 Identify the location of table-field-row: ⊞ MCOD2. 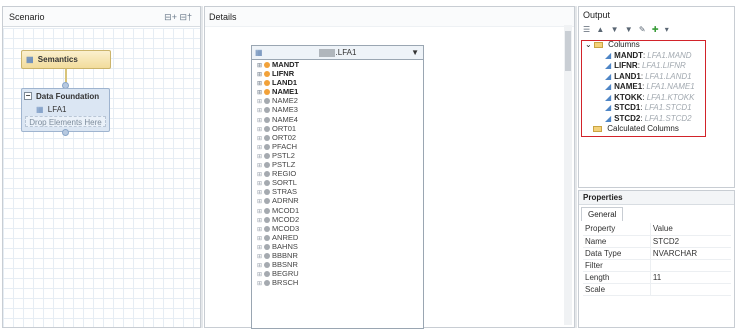
(337, 219).